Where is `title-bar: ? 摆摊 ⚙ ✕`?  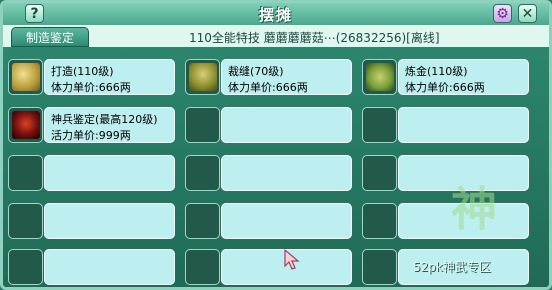
title-bar: ? 摆摊 ⚙ ✕ is located at coordinates (276, 14).